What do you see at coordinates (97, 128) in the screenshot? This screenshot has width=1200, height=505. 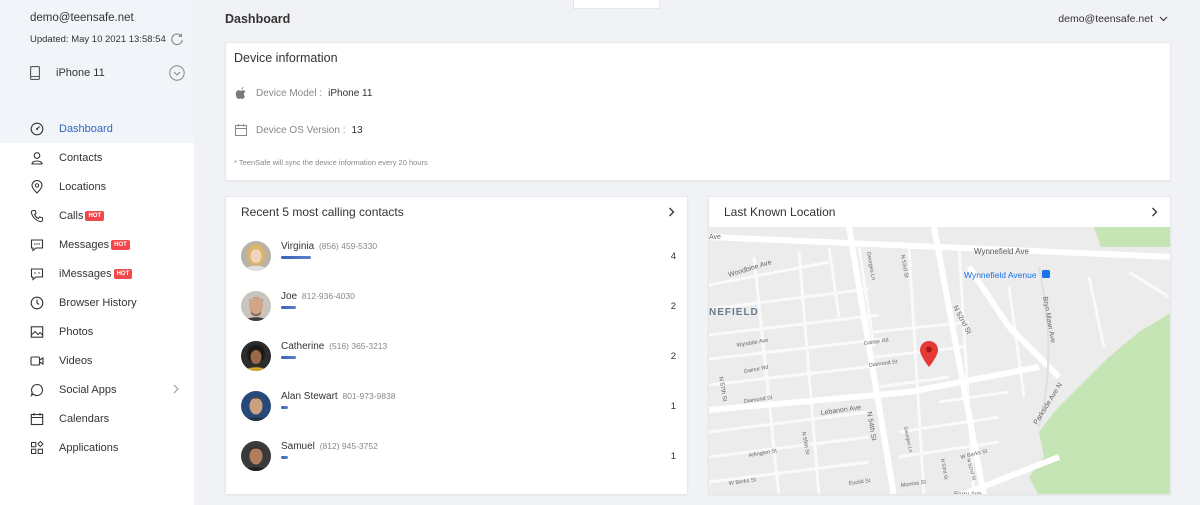 I see `sidebar-item-dashboard: Dashboard` at bounding box center [97, 128].